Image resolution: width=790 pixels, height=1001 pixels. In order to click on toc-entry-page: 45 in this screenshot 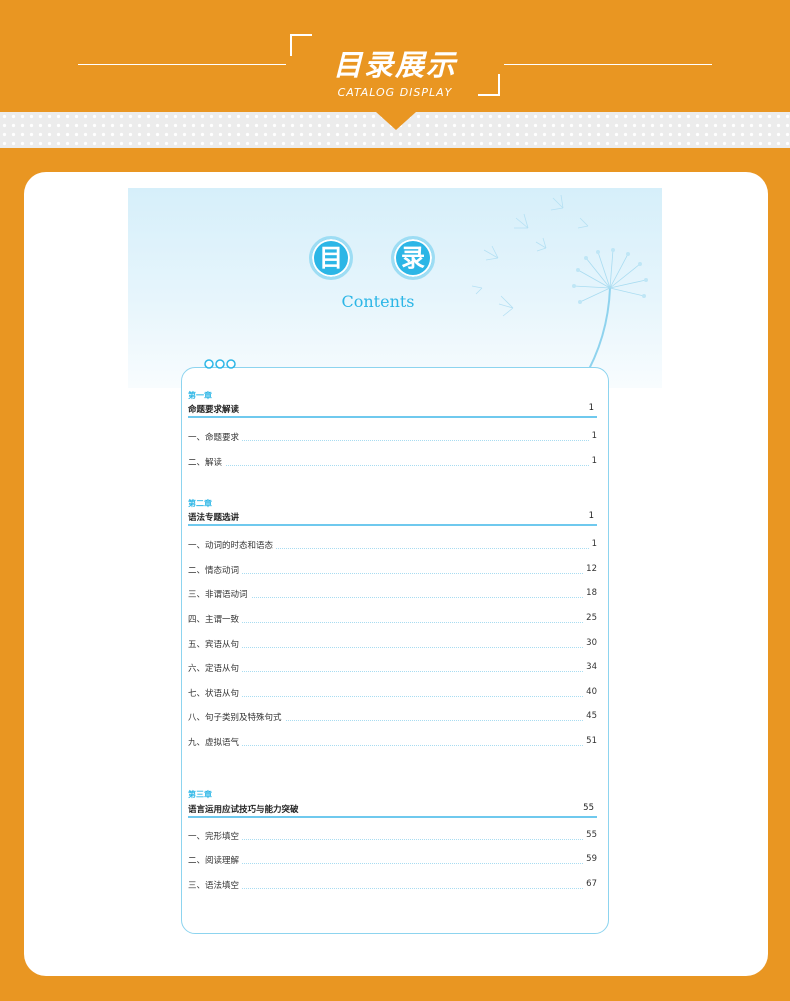, I will do `click(590, 716)`.